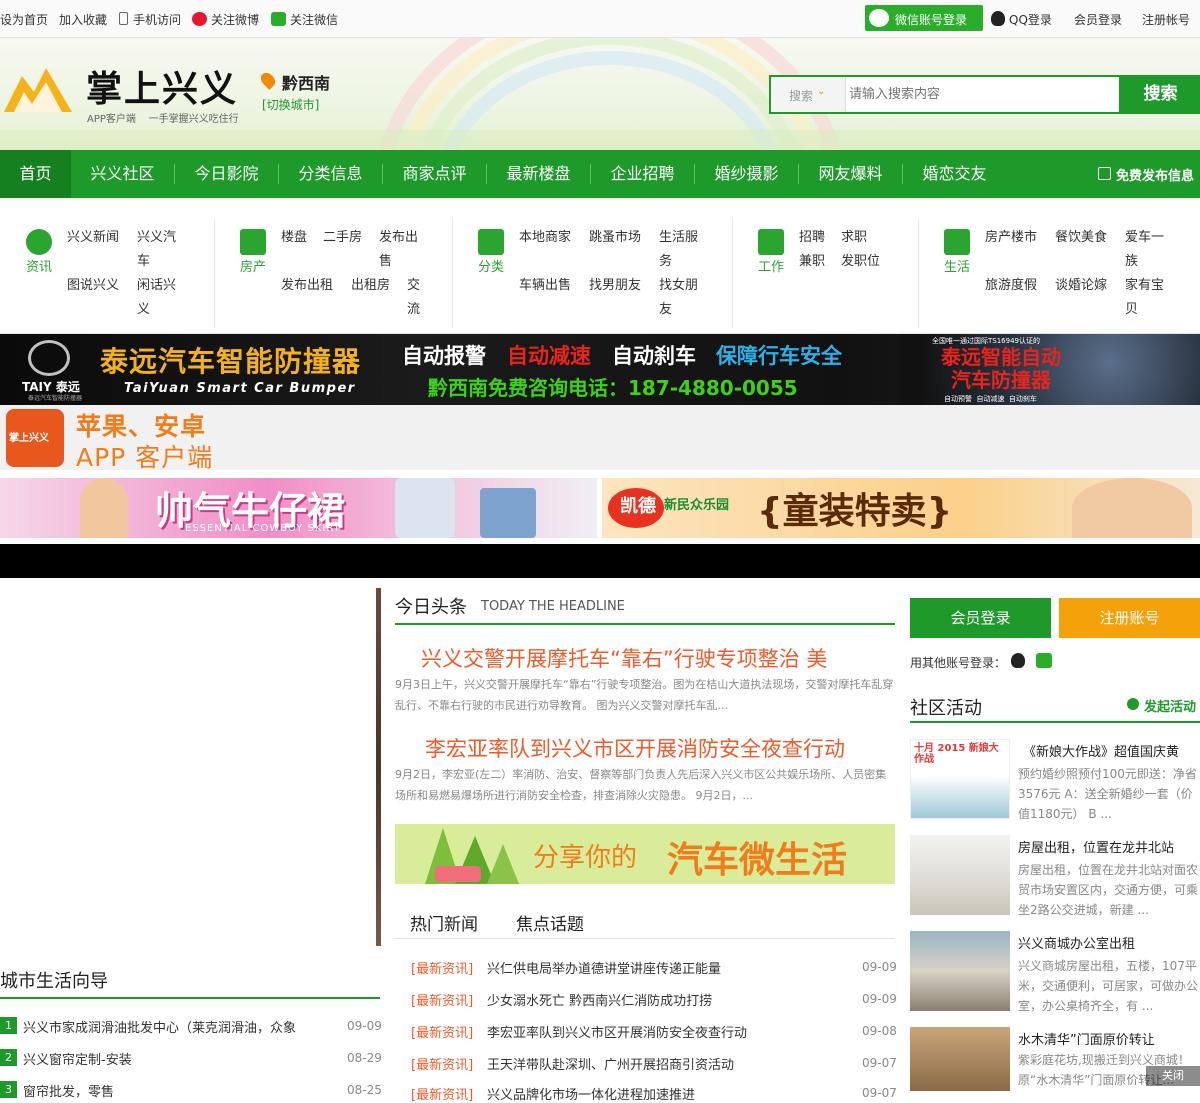  Describe the element at coordinates (253, 265) in the screenshot. I see `category-label-property: 房产` at that location.